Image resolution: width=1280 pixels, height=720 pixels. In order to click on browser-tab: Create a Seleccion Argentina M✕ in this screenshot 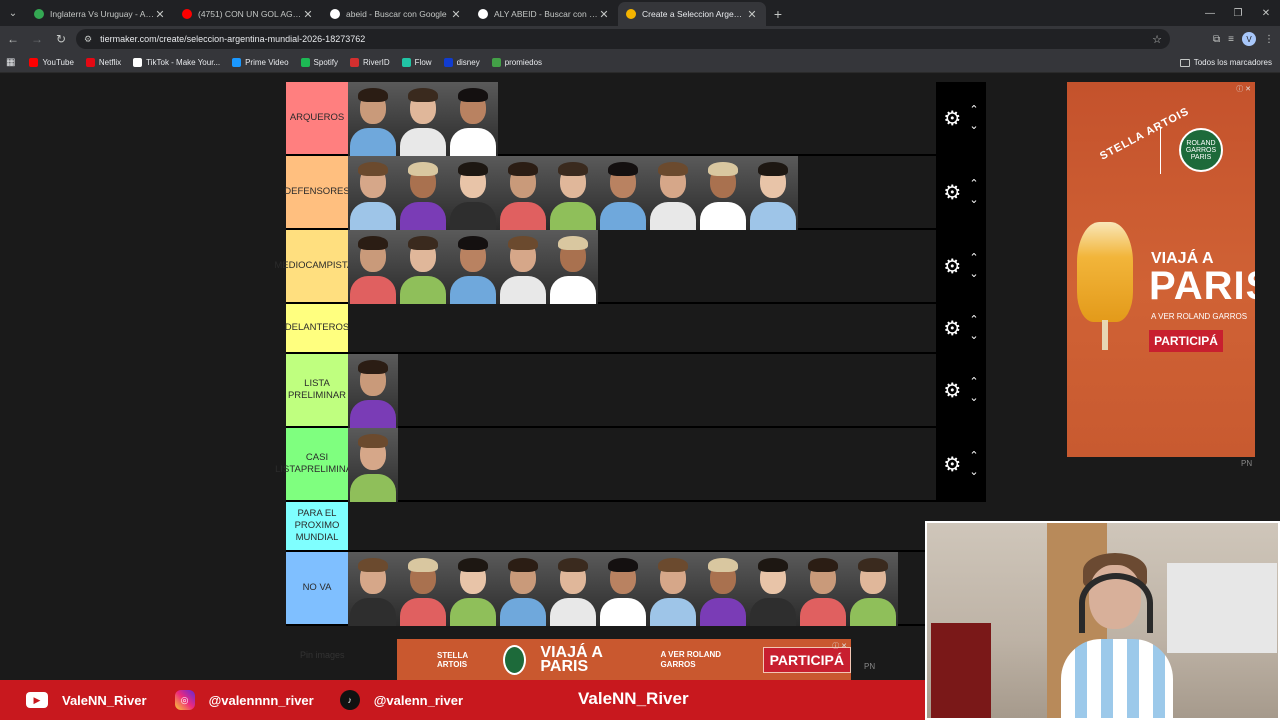, I will do `click(692, 14)`.